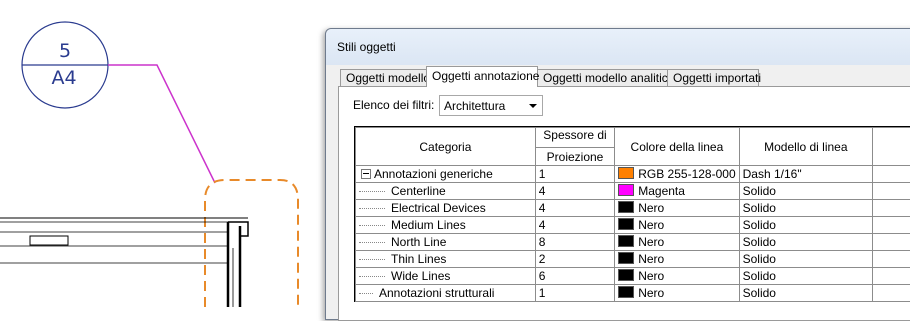  Describe the element at coordinates (574, 276) in the screenshot. I see `line-weight-cell: 6` at that location.